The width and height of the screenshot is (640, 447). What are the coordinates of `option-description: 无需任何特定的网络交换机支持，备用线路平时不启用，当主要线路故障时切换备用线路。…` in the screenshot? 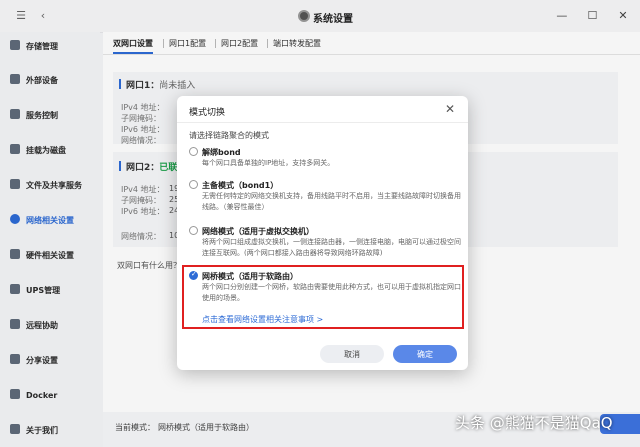 It's located at (331, 201).